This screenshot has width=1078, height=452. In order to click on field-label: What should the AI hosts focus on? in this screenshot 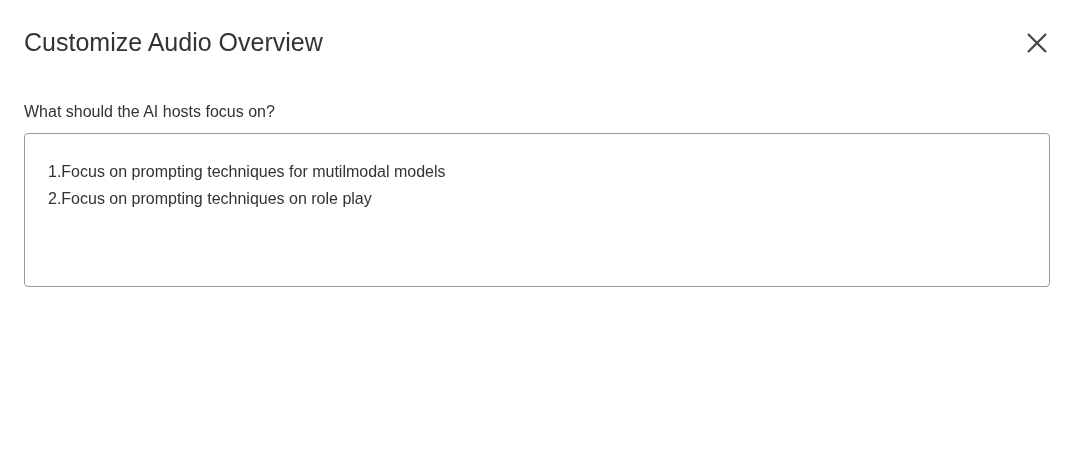, I will do `click(150, 112)`.